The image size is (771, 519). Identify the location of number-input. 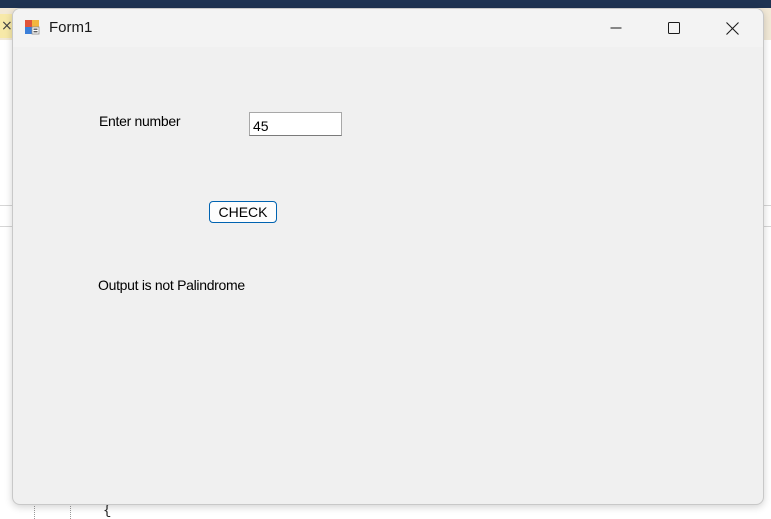
(295, 124).